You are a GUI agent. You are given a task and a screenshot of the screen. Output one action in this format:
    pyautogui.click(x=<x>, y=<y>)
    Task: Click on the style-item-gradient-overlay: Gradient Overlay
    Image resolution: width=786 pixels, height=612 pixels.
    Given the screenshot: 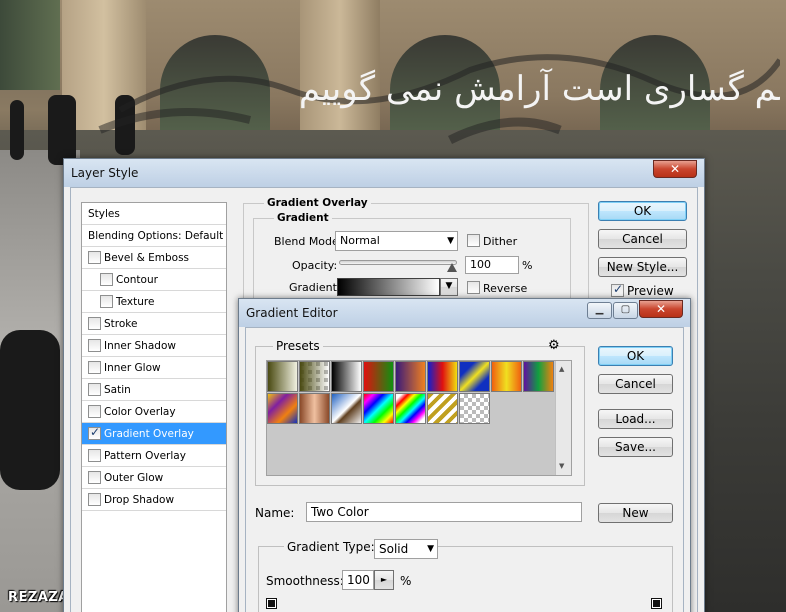 What is the action you would take?
    pyautogui.click(x=154, y=434)
    